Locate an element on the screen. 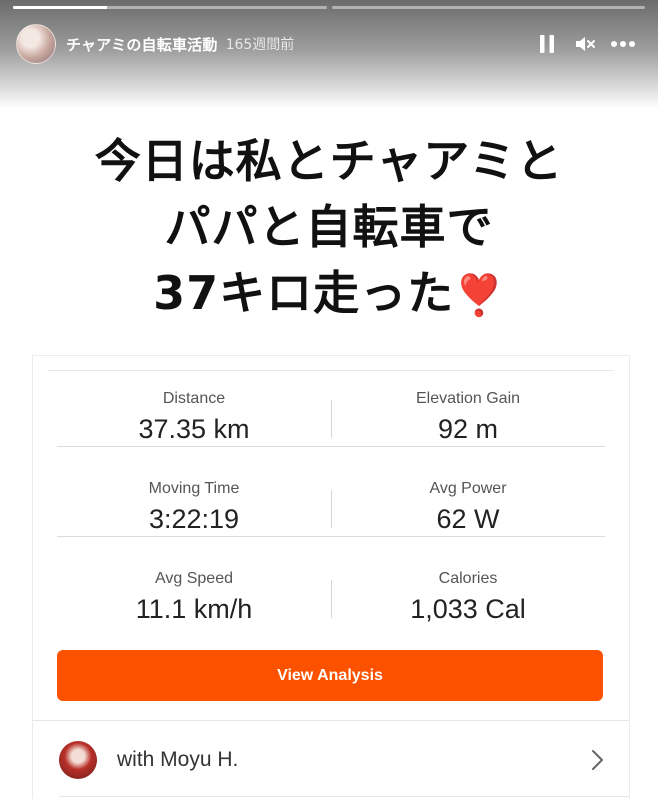 Image resolution: width=658 pixels, height=799 pixels. heart-exclamation-emoji: ❣️ is located at coordinates (479, 296).